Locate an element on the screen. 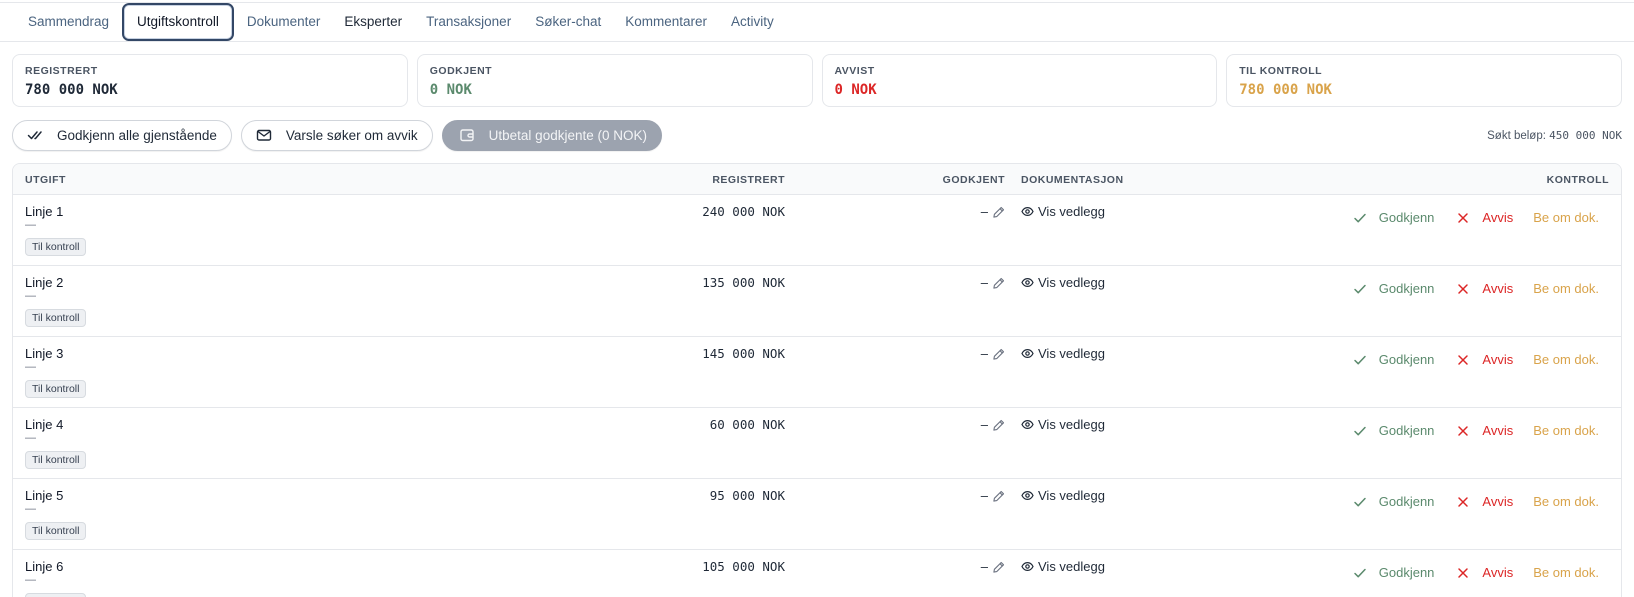 Image resolution: width=1634 pixels, height=597 pixels. payout-button: Utbetal godkjente (0 NOK) is located at coordinates (551, 135).